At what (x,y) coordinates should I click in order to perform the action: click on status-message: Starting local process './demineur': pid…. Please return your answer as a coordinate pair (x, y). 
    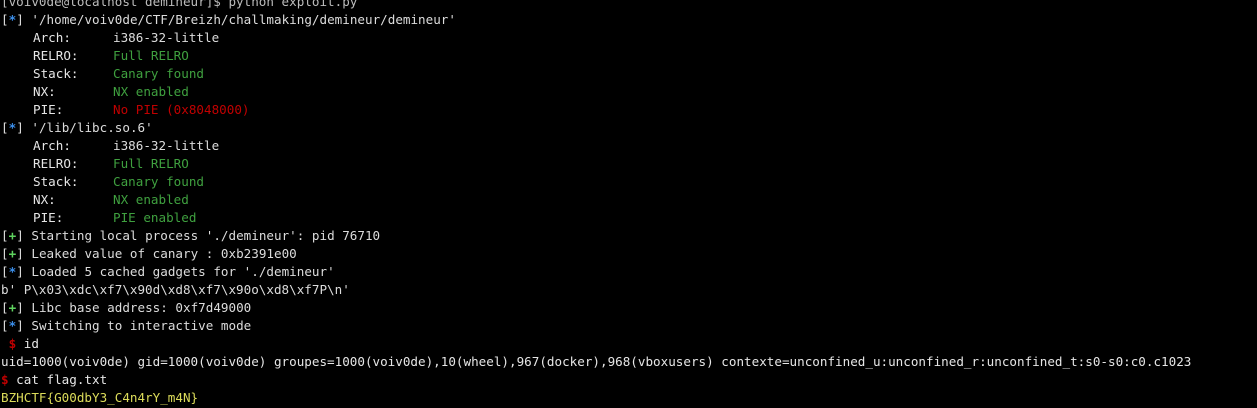
    Looking at the image, I should click on (202, 235).